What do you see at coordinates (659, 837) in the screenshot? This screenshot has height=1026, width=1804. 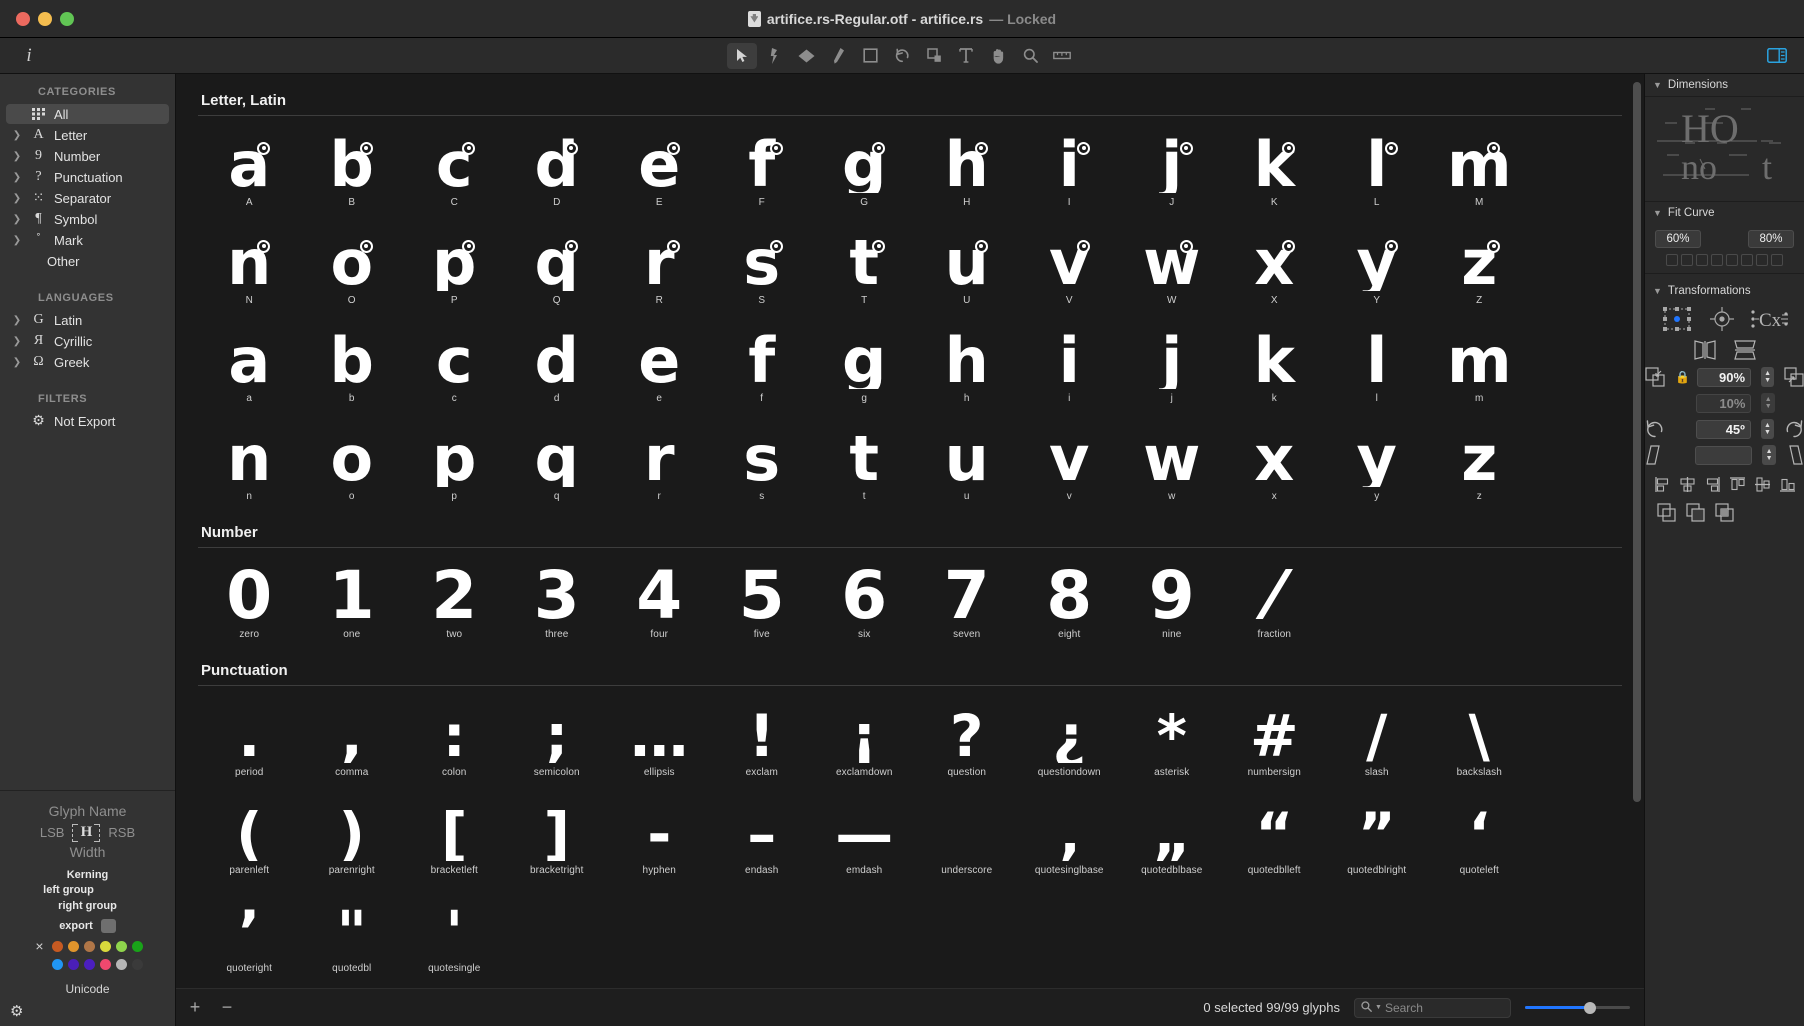 I see `glyph-cell: - hyphen` at bounding box center [659, 837].